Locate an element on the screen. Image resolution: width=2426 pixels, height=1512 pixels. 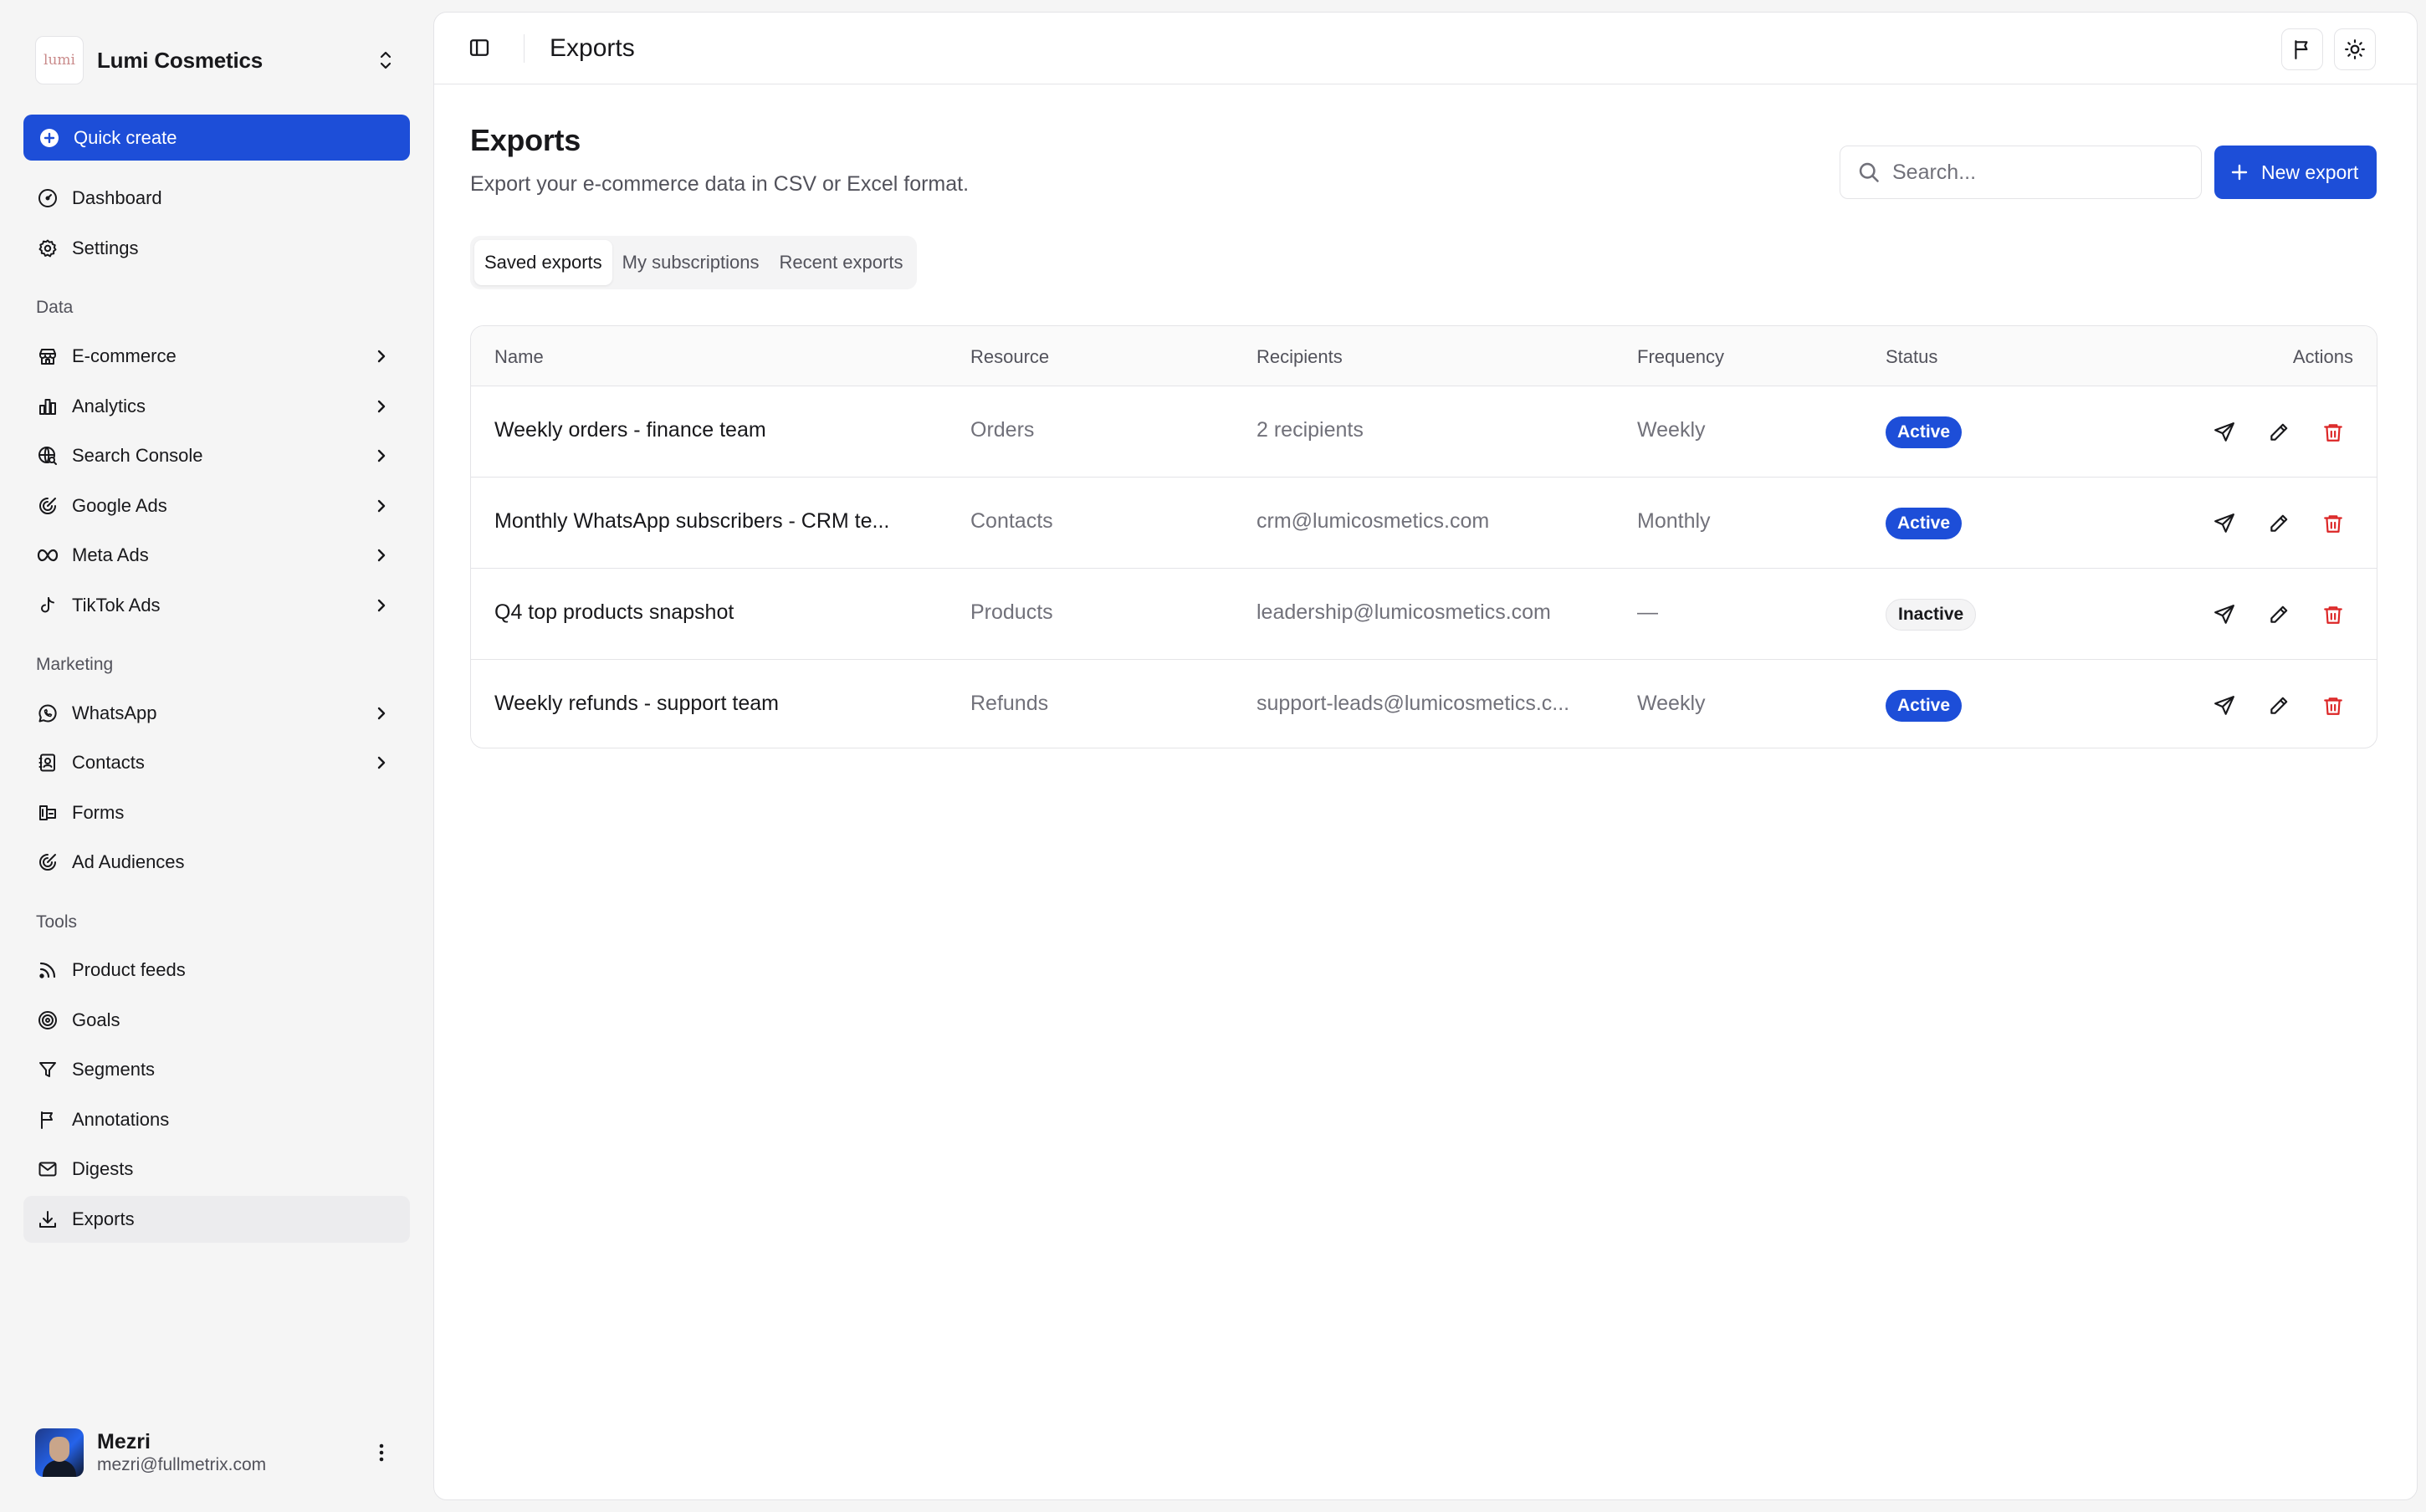
sidebar-item-analytics: Analytics is located at coordinates (216, 406).